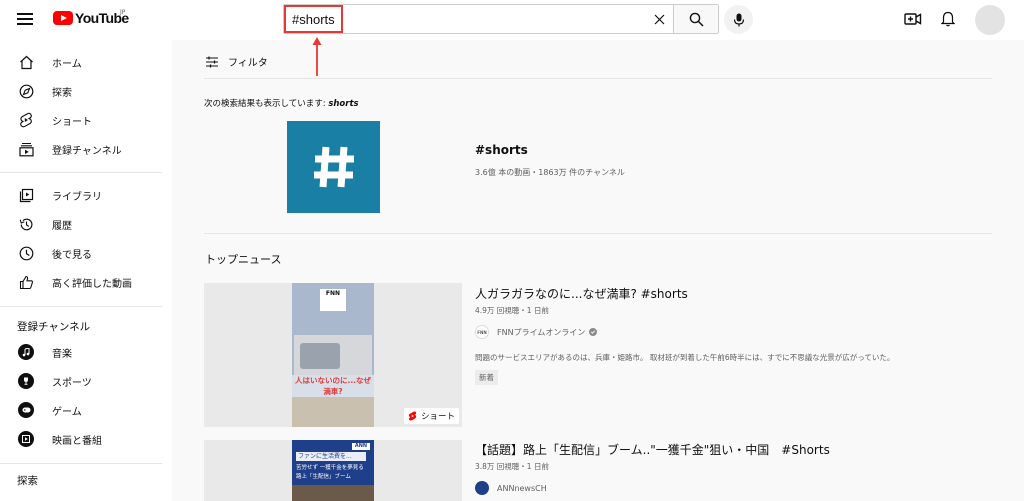 The height and width of the screenshot is (501, 1024). I want to click on channel-thumbnail, so click(333, 167).